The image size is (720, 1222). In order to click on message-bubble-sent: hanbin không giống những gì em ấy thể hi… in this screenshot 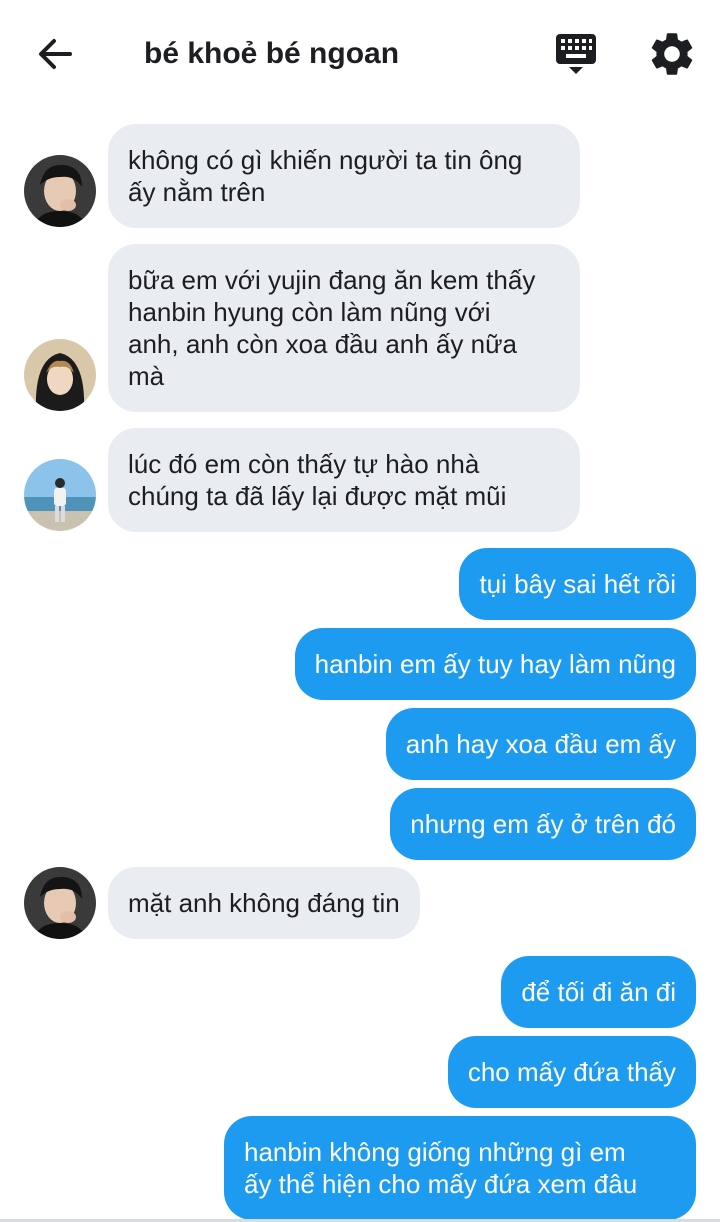, I will do `click(460, 1168)`.